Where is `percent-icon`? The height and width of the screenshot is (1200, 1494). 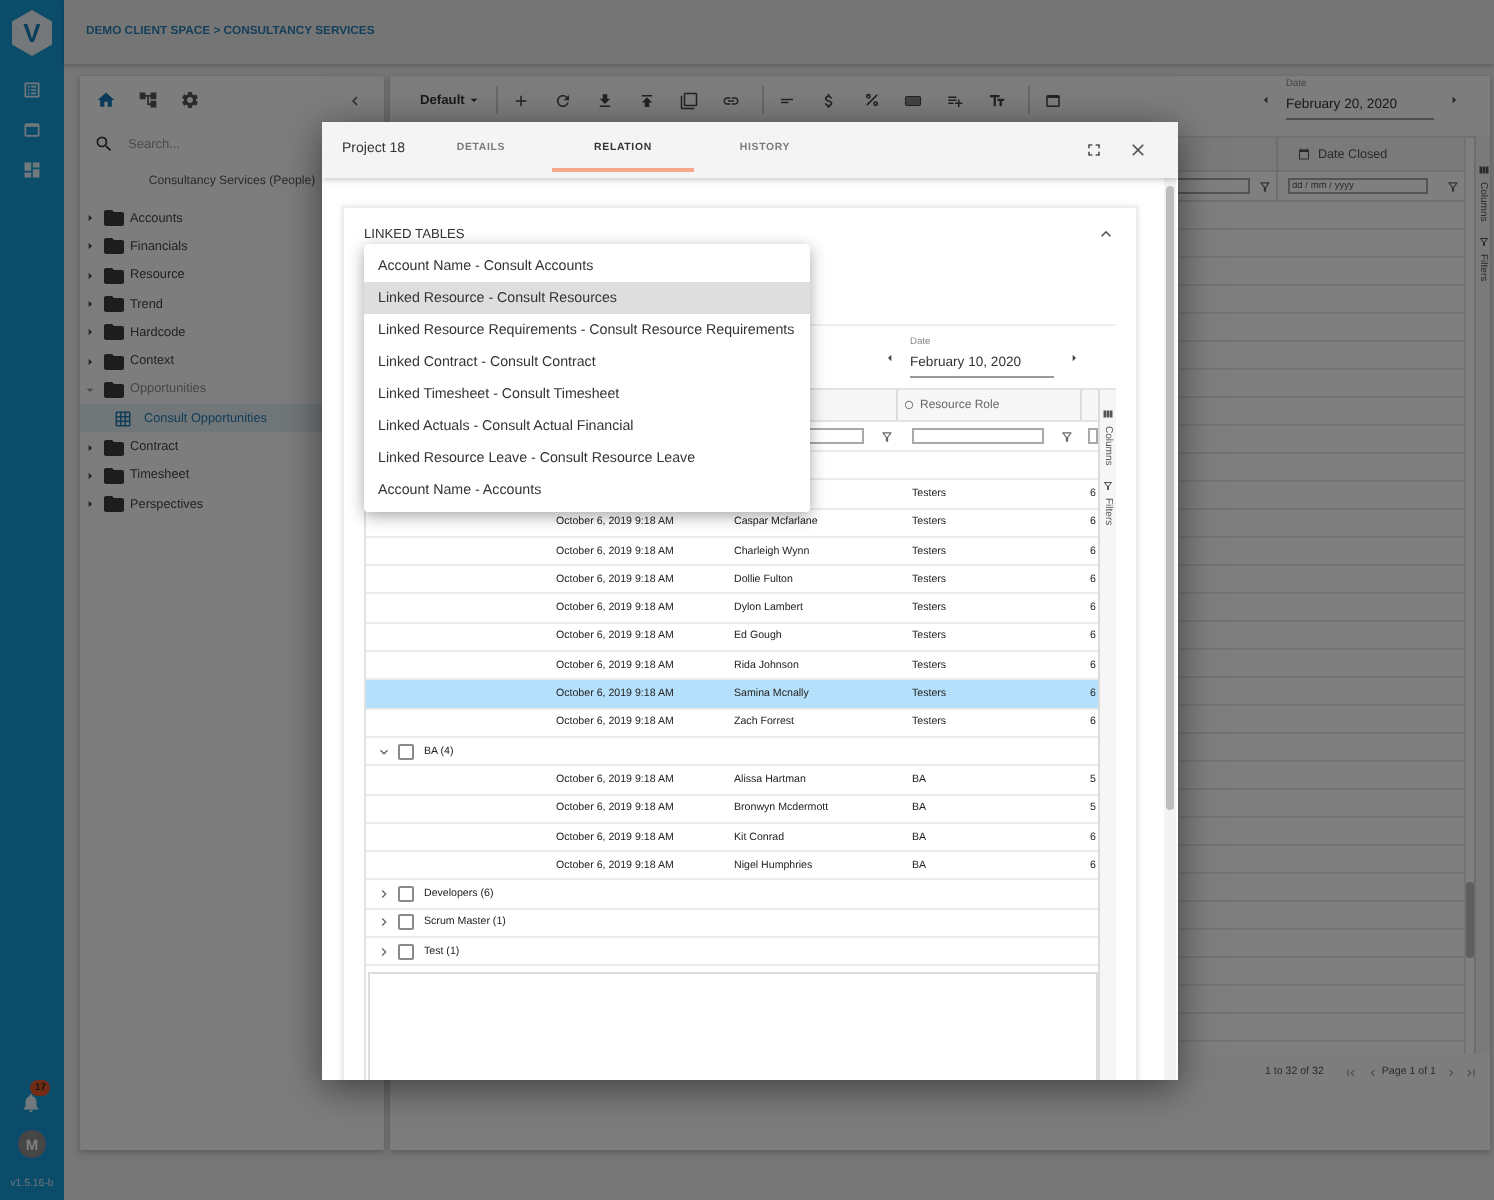
percent-icon is located at coordinates (871, 100).